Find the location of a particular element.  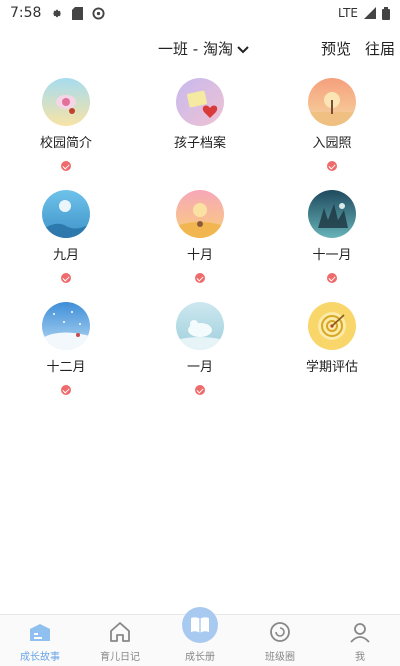

nav-parenting-diary: 育儿日记 is located at coordinates (120, 640).